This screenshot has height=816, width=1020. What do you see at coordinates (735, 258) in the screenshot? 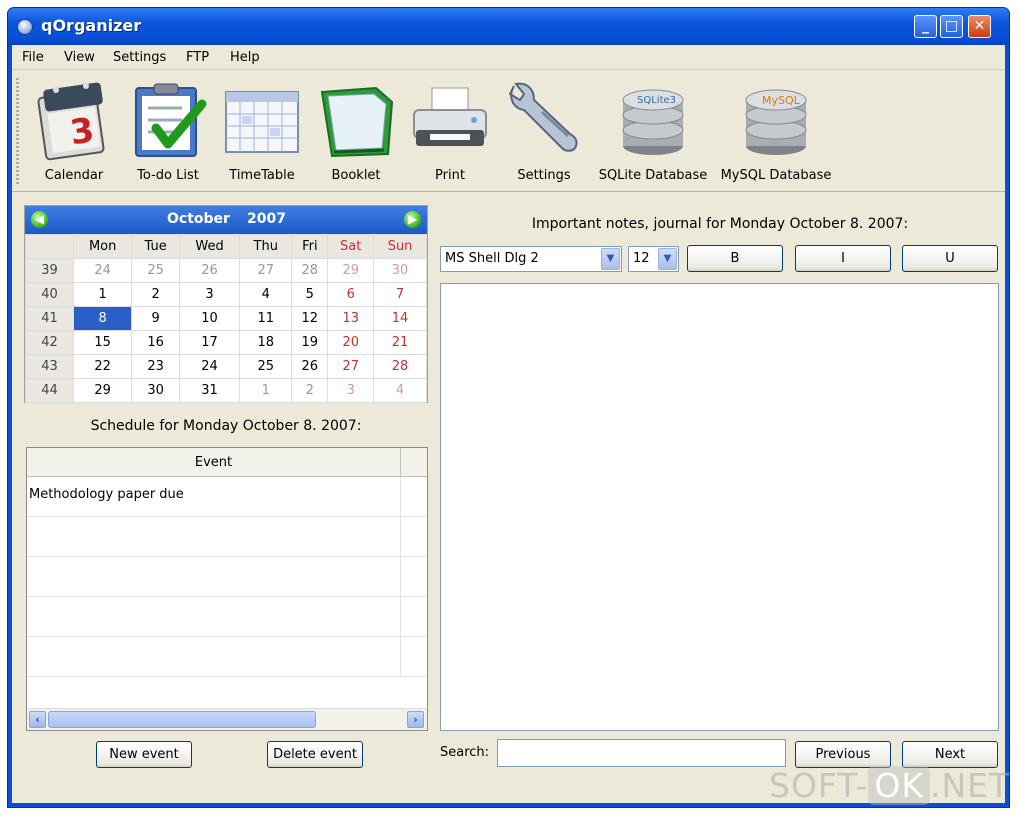
I see `bold-button: B` at bounding box center [735, 258].